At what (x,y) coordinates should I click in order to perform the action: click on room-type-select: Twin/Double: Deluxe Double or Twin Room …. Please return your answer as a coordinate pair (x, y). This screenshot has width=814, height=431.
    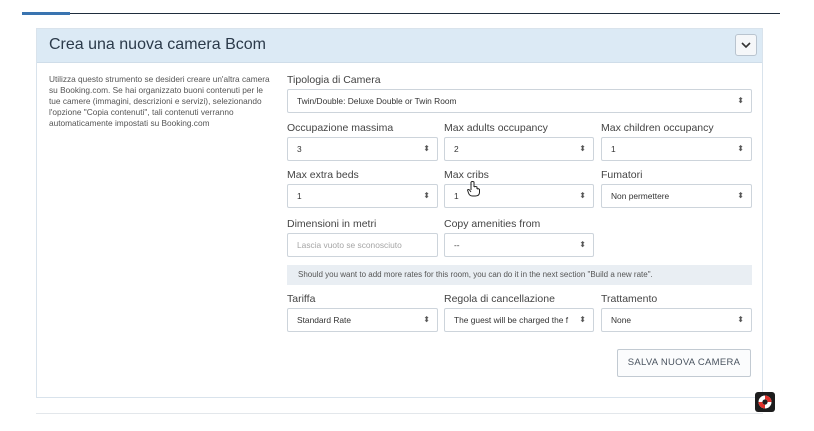
    Looking at the image, I should click on (519, 101).